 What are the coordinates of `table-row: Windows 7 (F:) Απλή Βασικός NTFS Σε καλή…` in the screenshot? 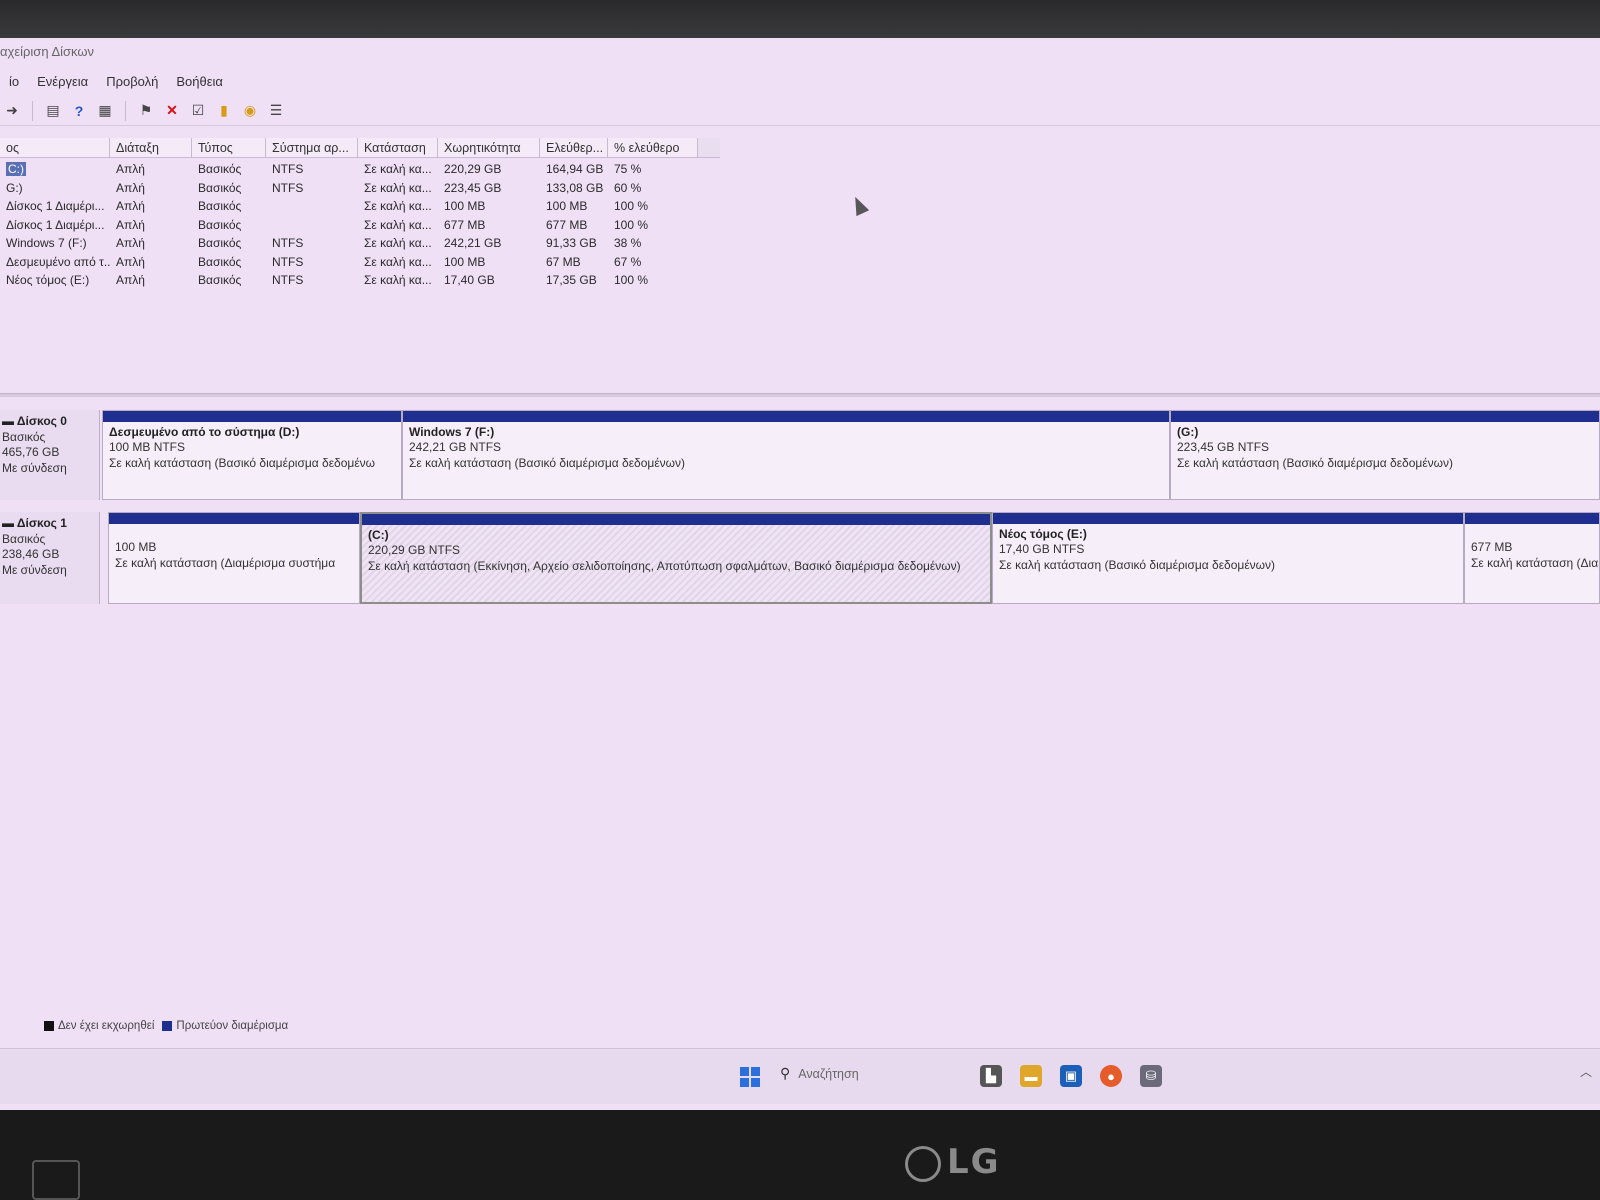 It's located at (360, 243).